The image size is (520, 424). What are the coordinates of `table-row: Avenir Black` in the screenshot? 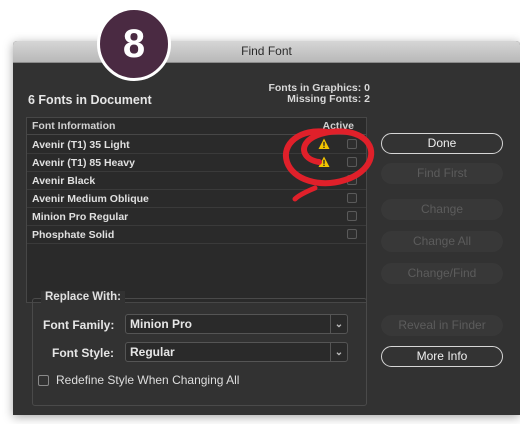 It's located at (196, 181).